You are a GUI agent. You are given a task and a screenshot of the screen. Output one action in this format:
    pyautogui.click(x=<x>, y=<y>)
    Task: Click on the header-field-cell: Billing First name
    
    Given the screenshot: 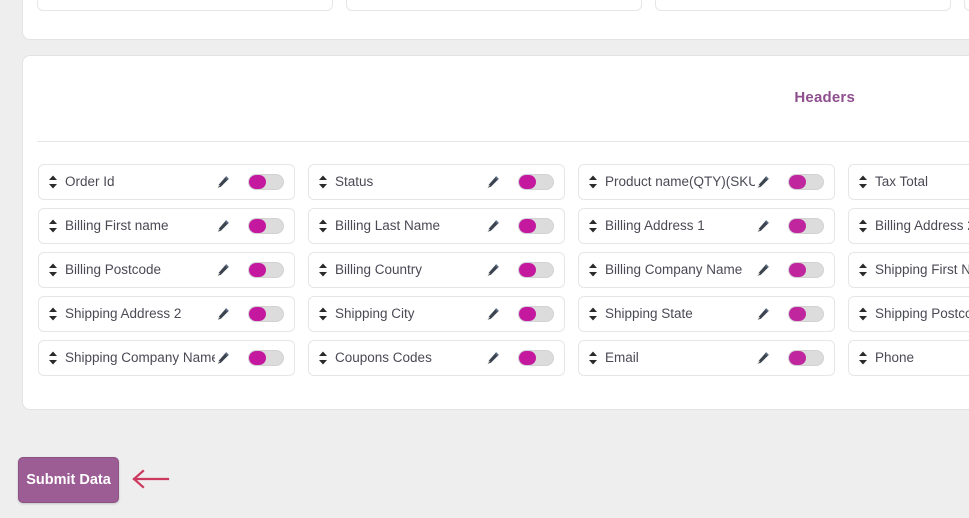 What is the action you would take?
    pyautogui.click(x=166, y=226)
    